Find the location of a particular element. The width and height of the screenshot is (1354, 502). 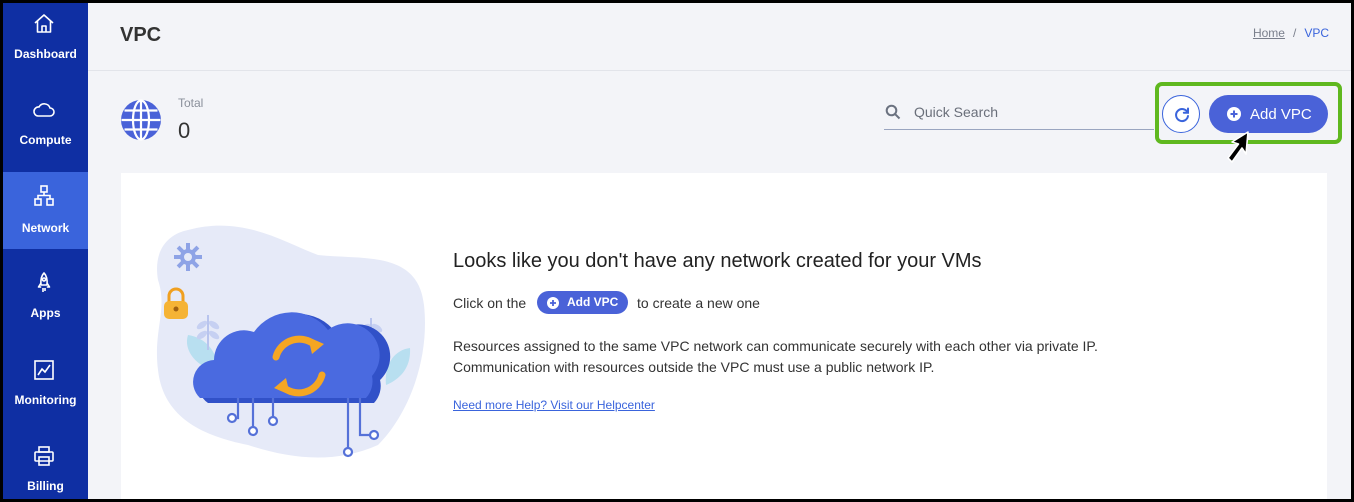

sidebar-item-label: Dashboard is located at coordinates (45, 54).